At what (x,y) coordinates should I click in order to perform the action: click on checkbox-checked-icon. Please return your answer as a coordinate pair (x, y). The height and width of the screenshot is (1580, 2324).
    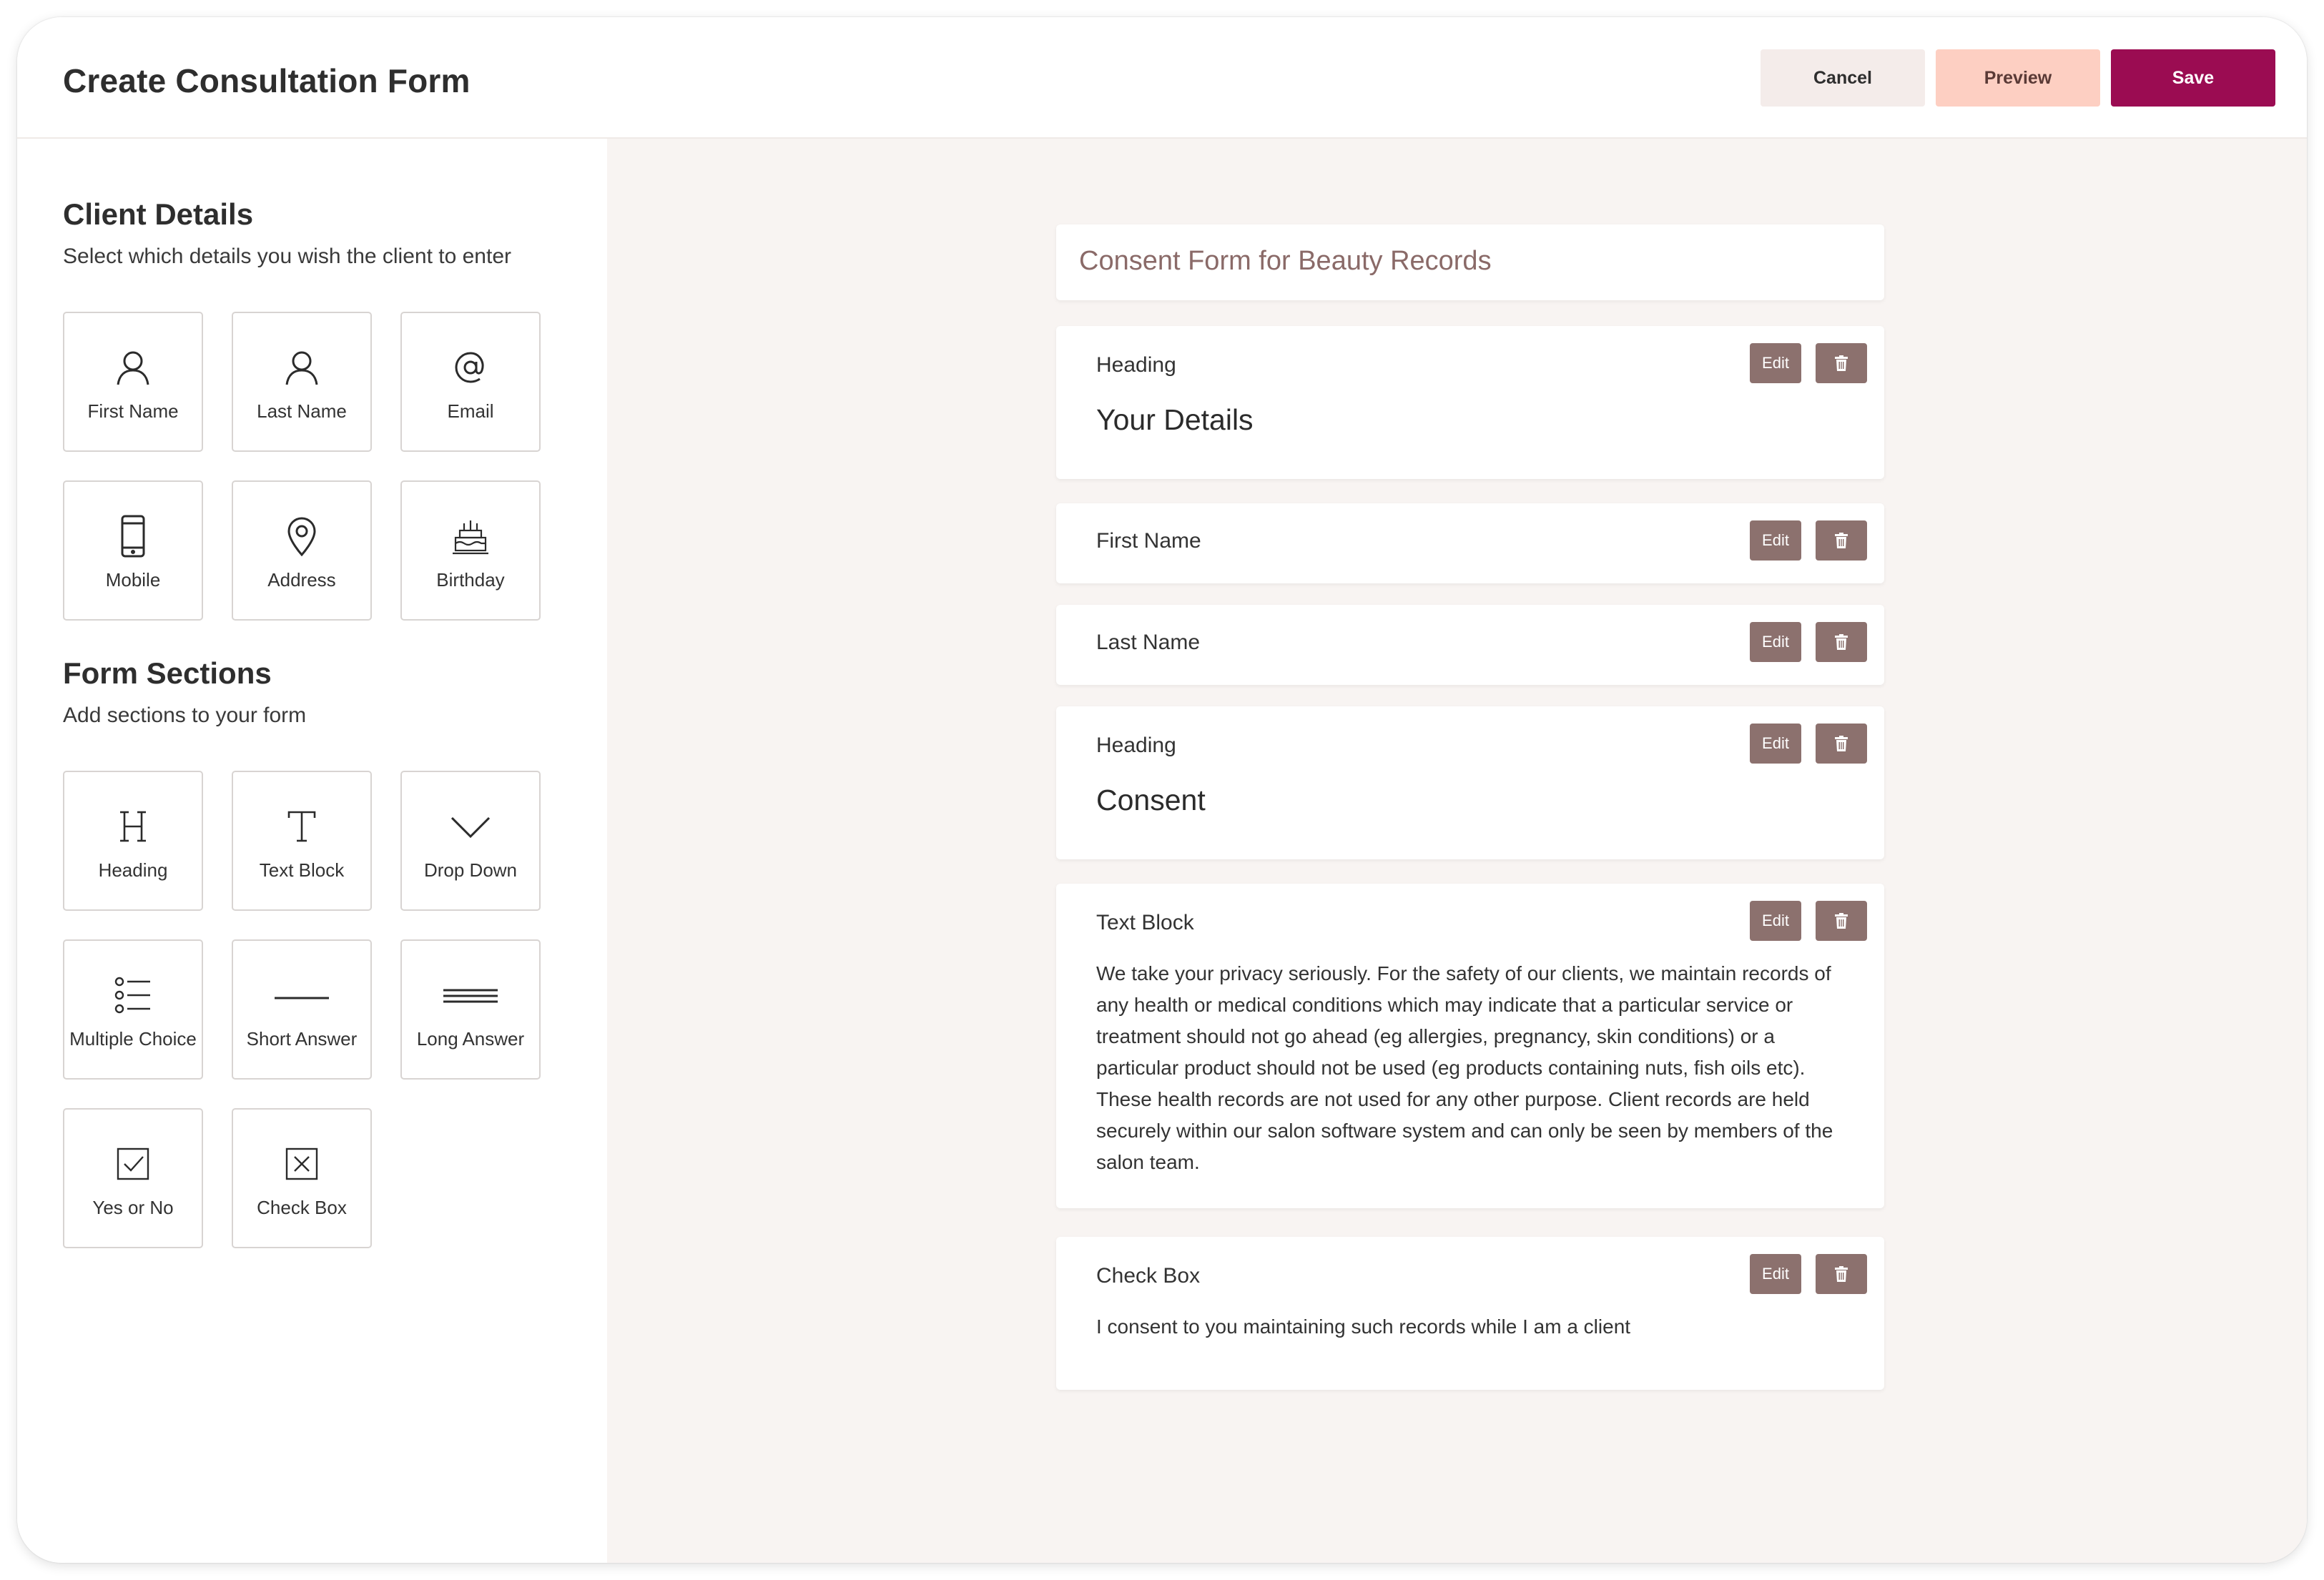
    Looking at the image, I should click on (133, 1164).